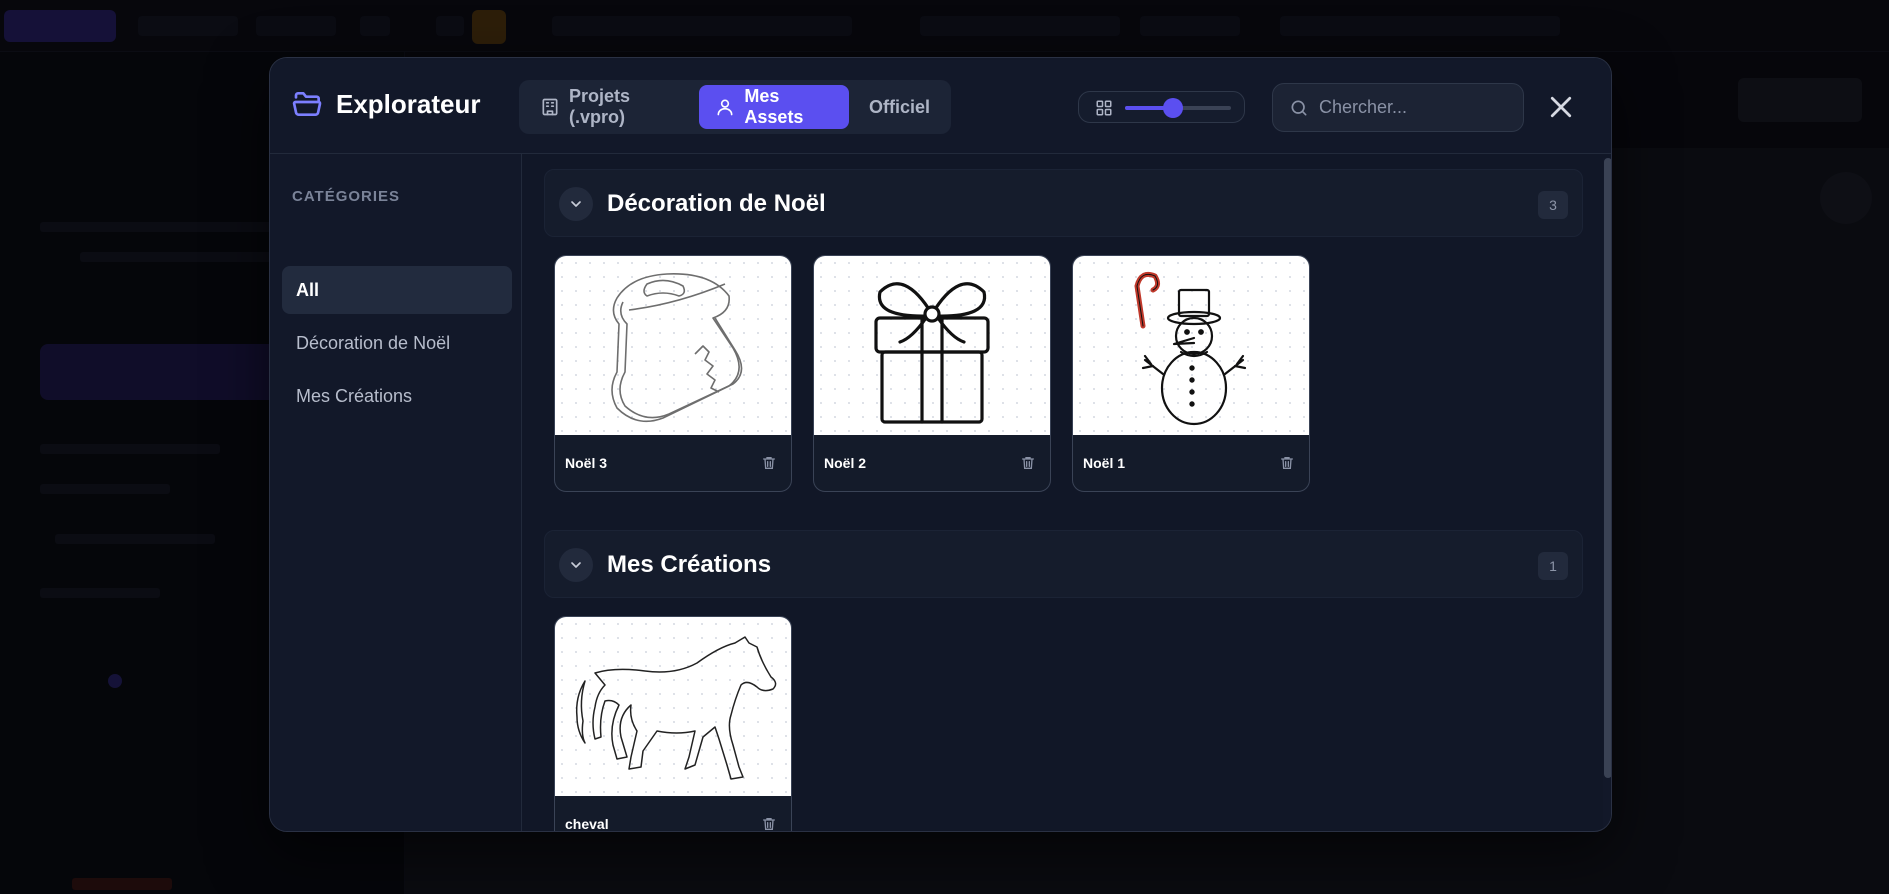 The height and width of the screenshot is (894, 1889). I want to click on count-badge: 1, so click(1553, 566).